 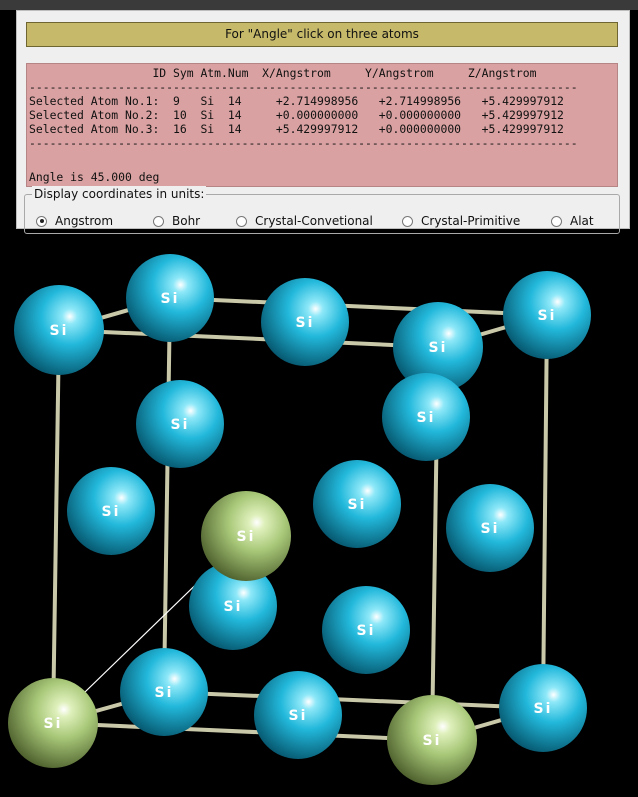 I want to click on angle-result: Angle is 45.000 deg, so click(x=94, y=177).